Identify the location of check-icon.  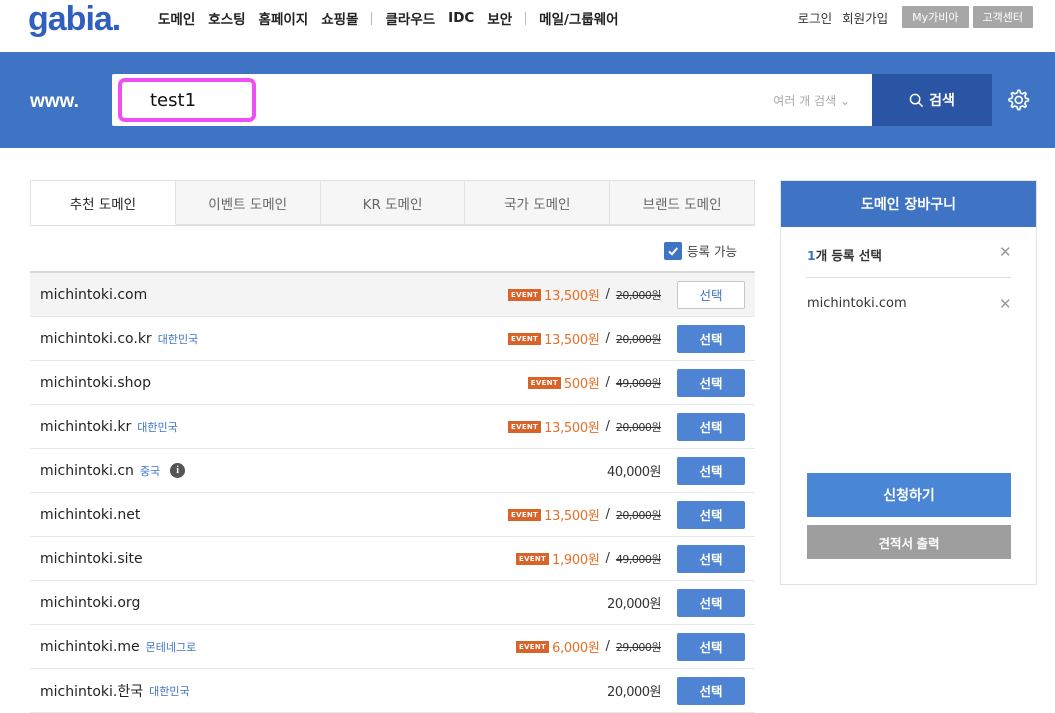
(673, 251).